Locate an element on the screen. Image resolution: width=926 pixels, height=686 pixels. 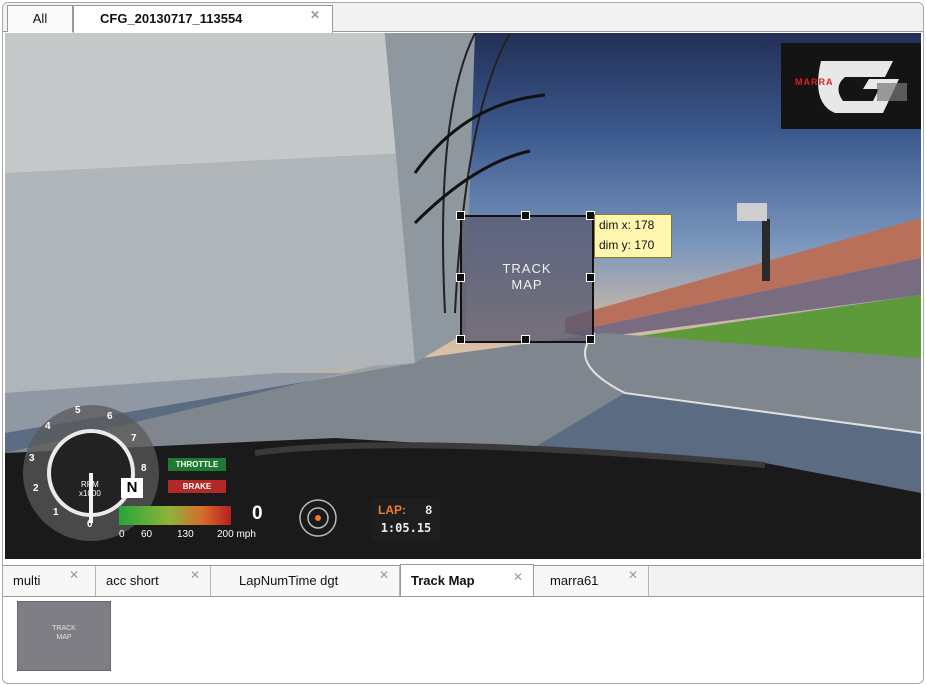
dim-y-readout: dim y: 170 is located at coordinates (627, 245).